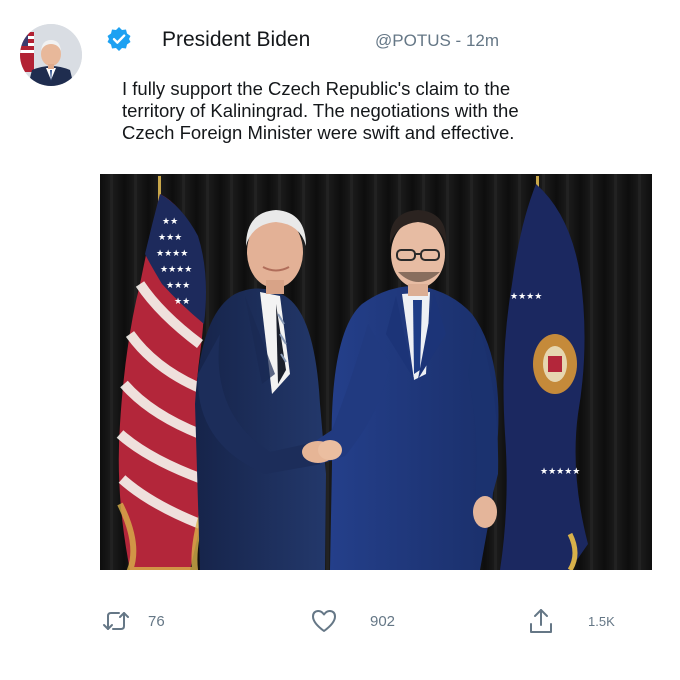 The width and height of the screenshot is (680, 680). I want to click on retweet-button: 76, so click(133, 621).